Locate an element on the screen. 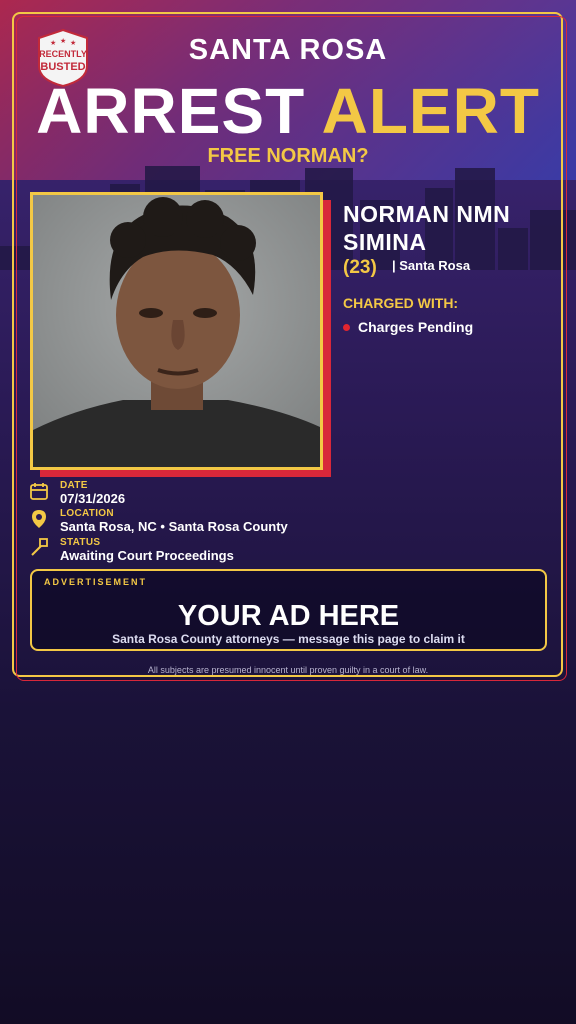 Image resolution: width=576 pixels, height=1024 pixels. subheadline: FREE NORMAN? is located at coordinates (288, 156).